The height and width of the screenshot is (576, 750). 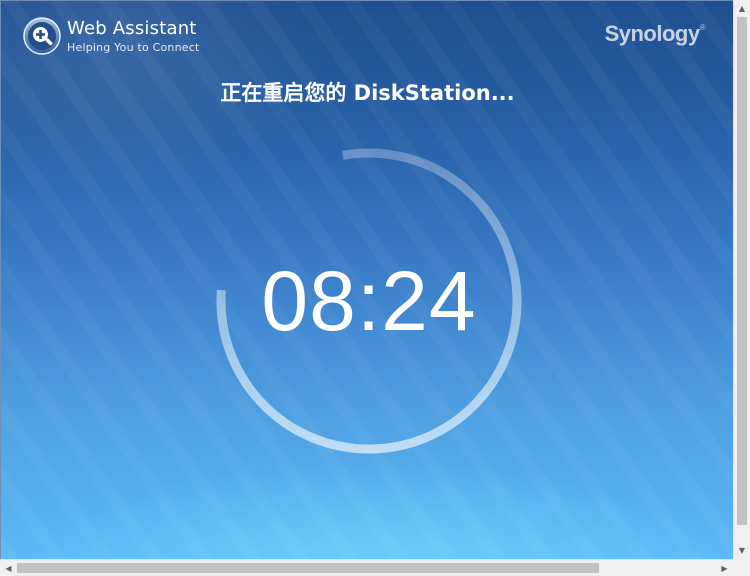 What do you see at coordinates (741, 567) in the screenshot?
I see `scrollbar-corner` at bounding box center [741, 567].